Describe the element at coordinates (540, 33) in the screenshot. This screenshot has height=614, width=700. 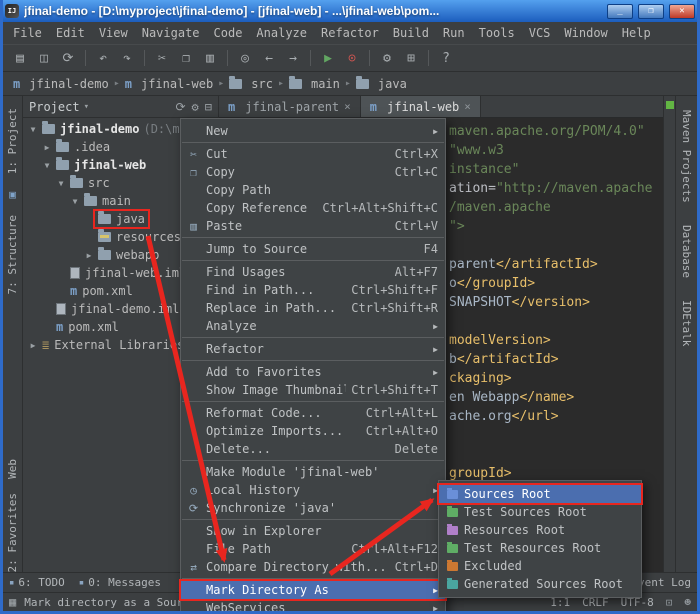
I see `menu-vcs: VCS` at that location.